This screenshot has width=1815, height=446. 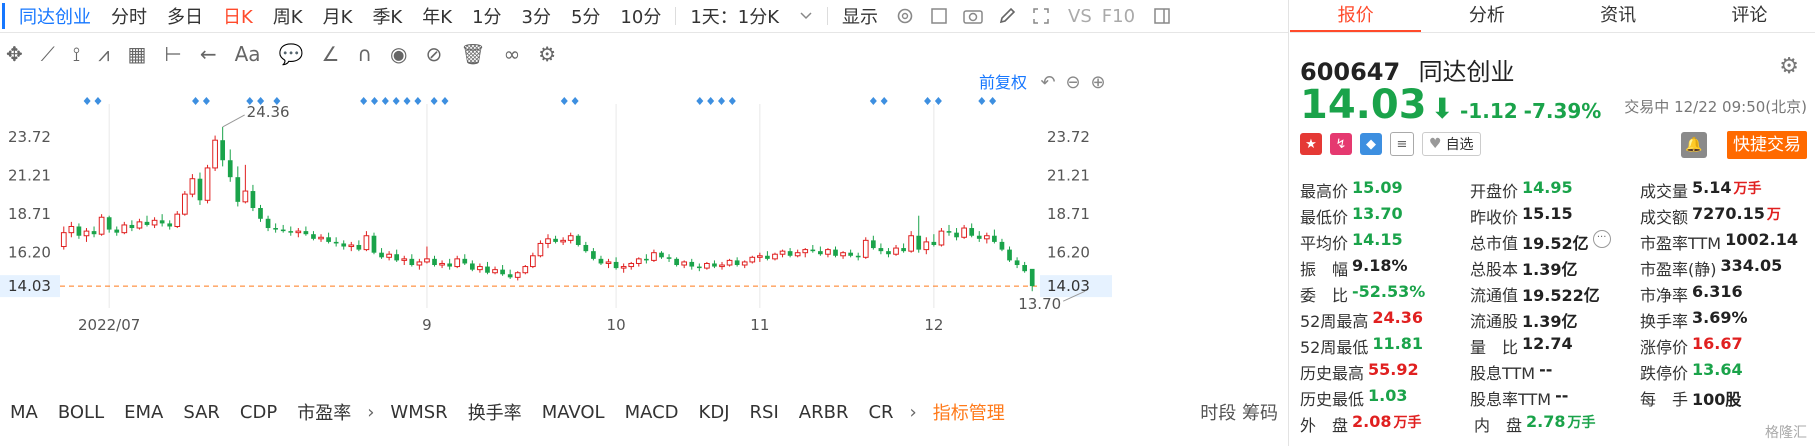 What do you see at coordinates (143, 412) in the screenshot?
I see `indicator-ema: EMA` at bounding box center [143, 412].